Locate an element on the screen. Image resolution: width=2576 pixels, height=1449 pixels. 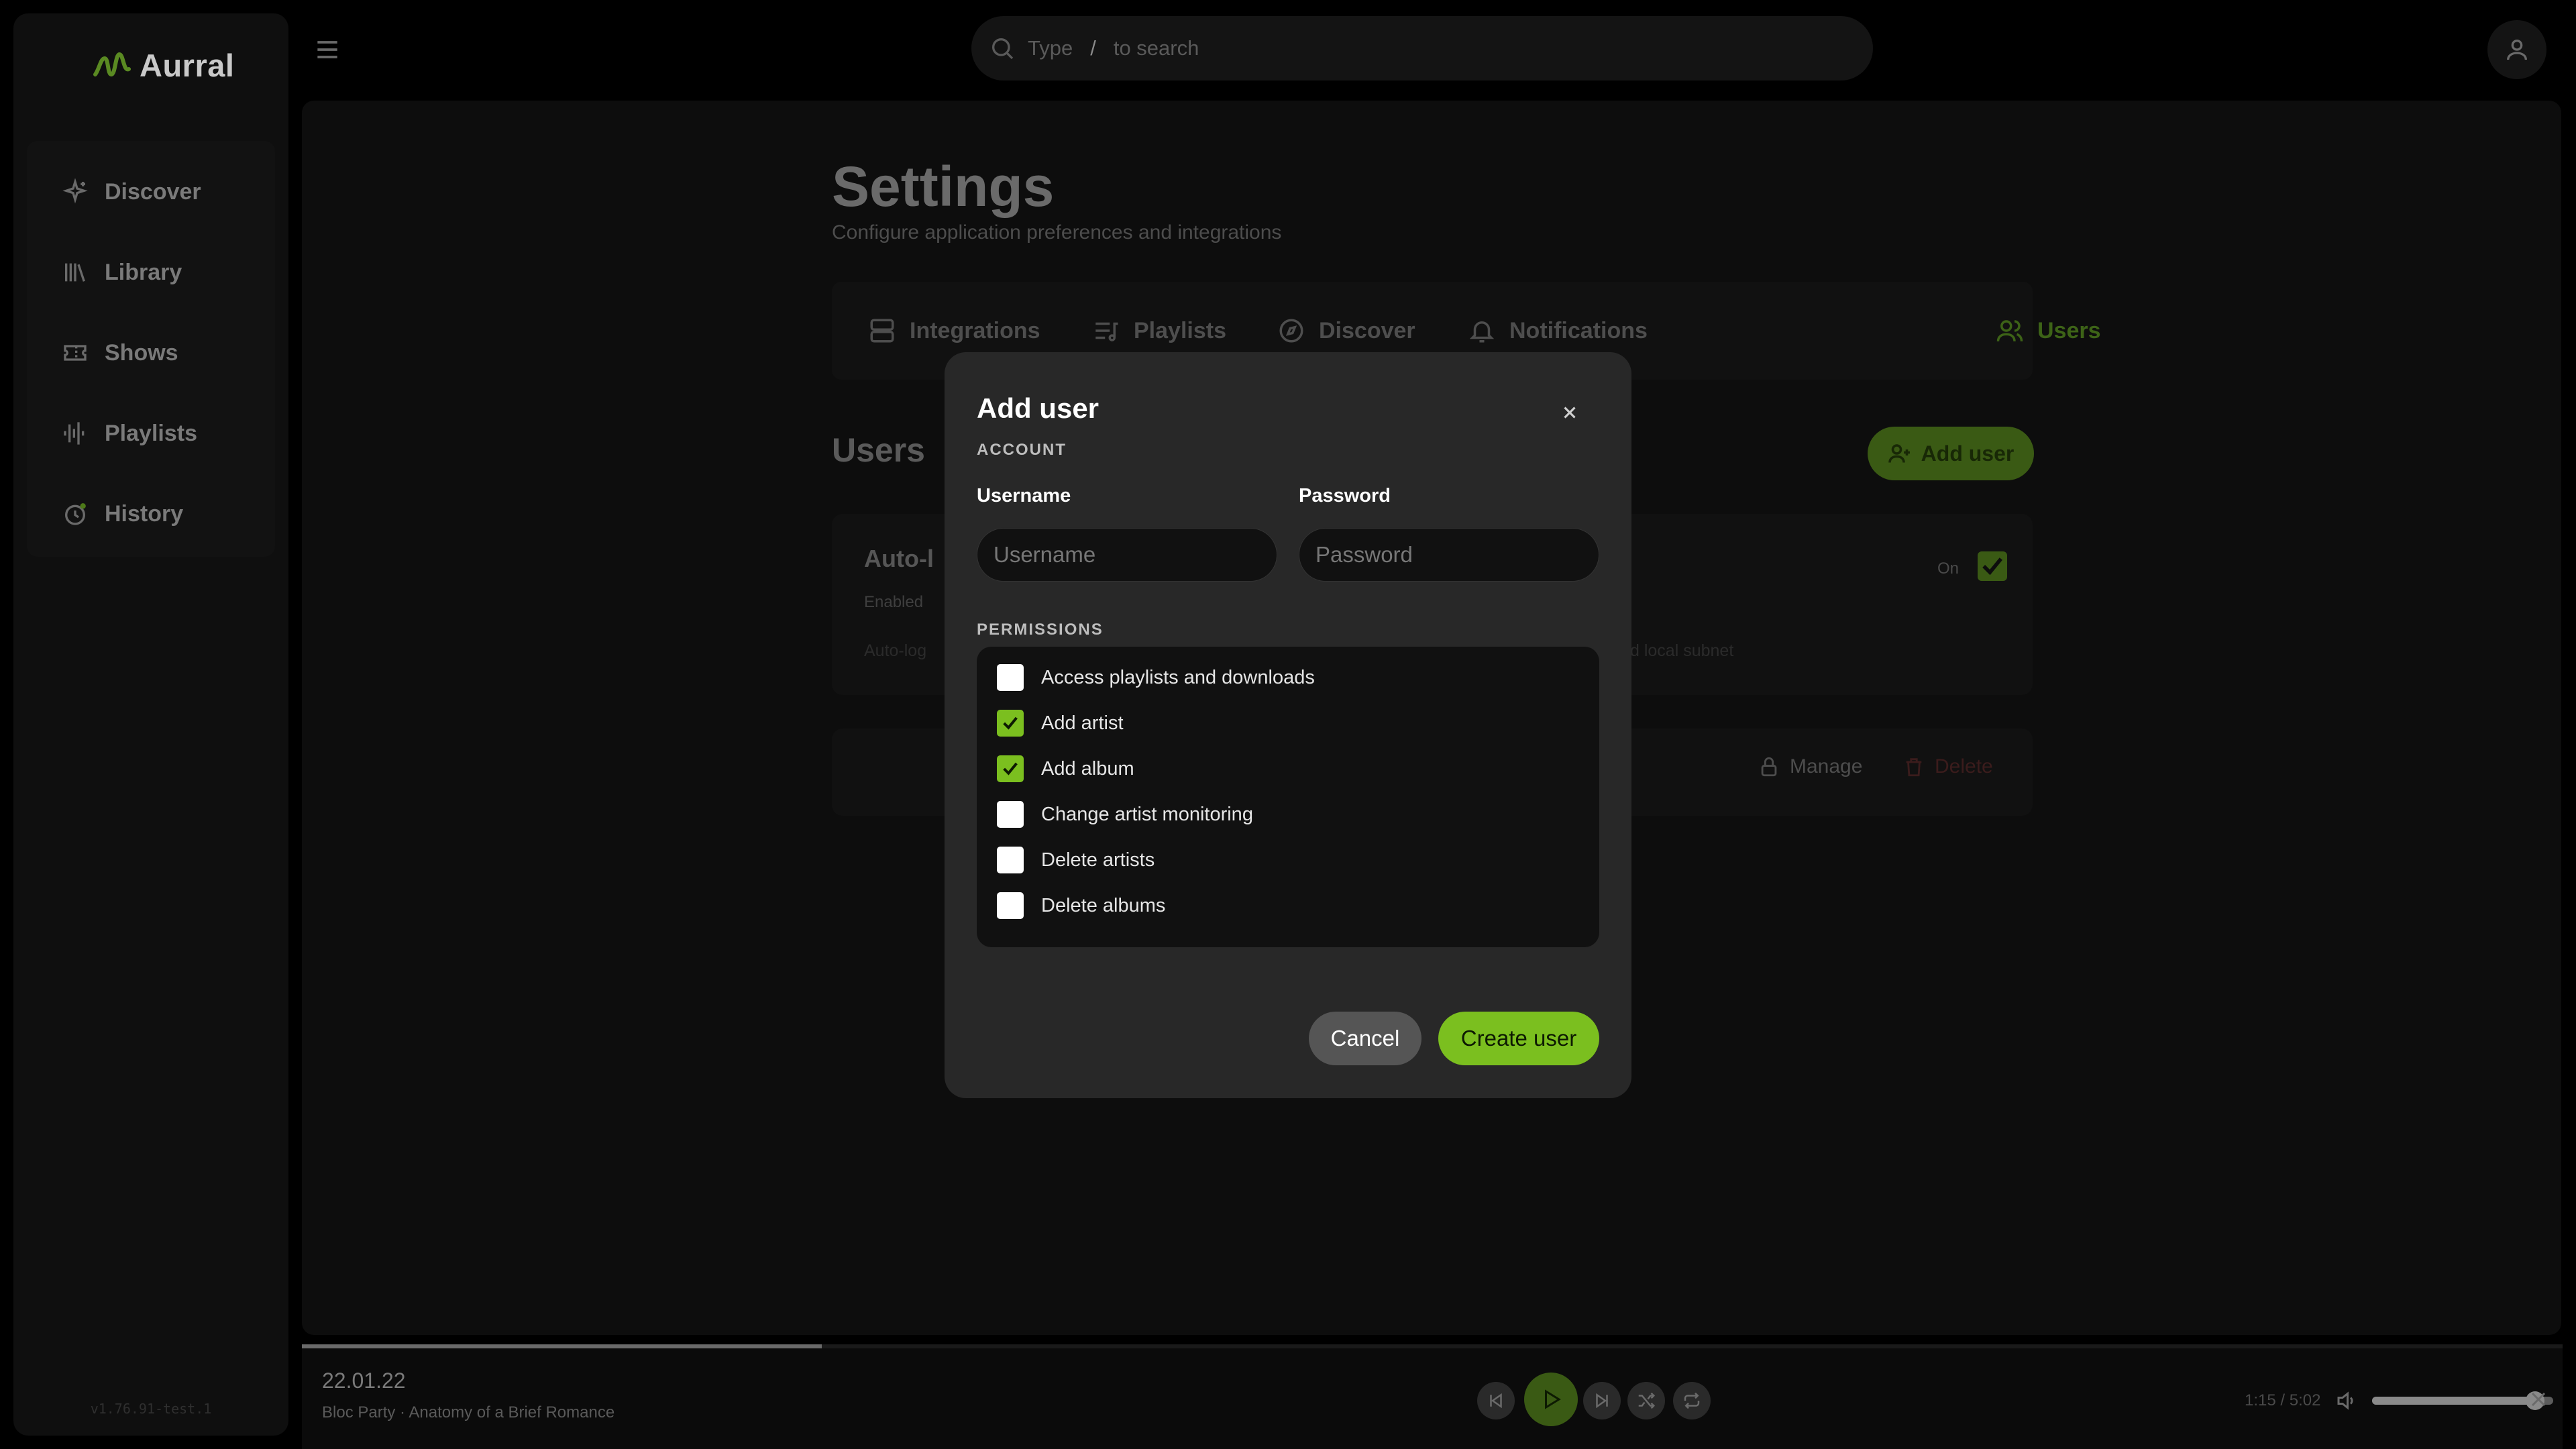
app-version: v1.76.91-test.1 is located at coordinates (151, 1409).